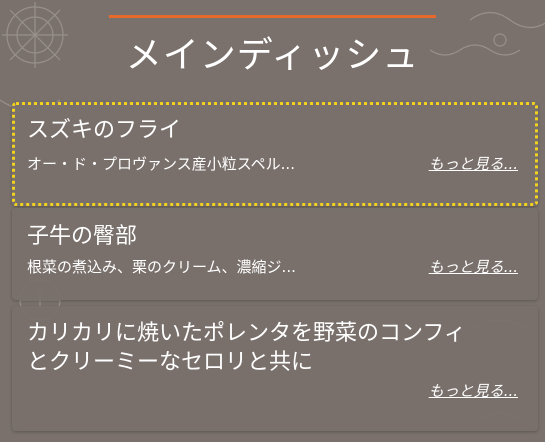  Describe the element at coordinates (104, 130) in the screenshot. I see `menu-item-title: スズキのフライ` at that location.